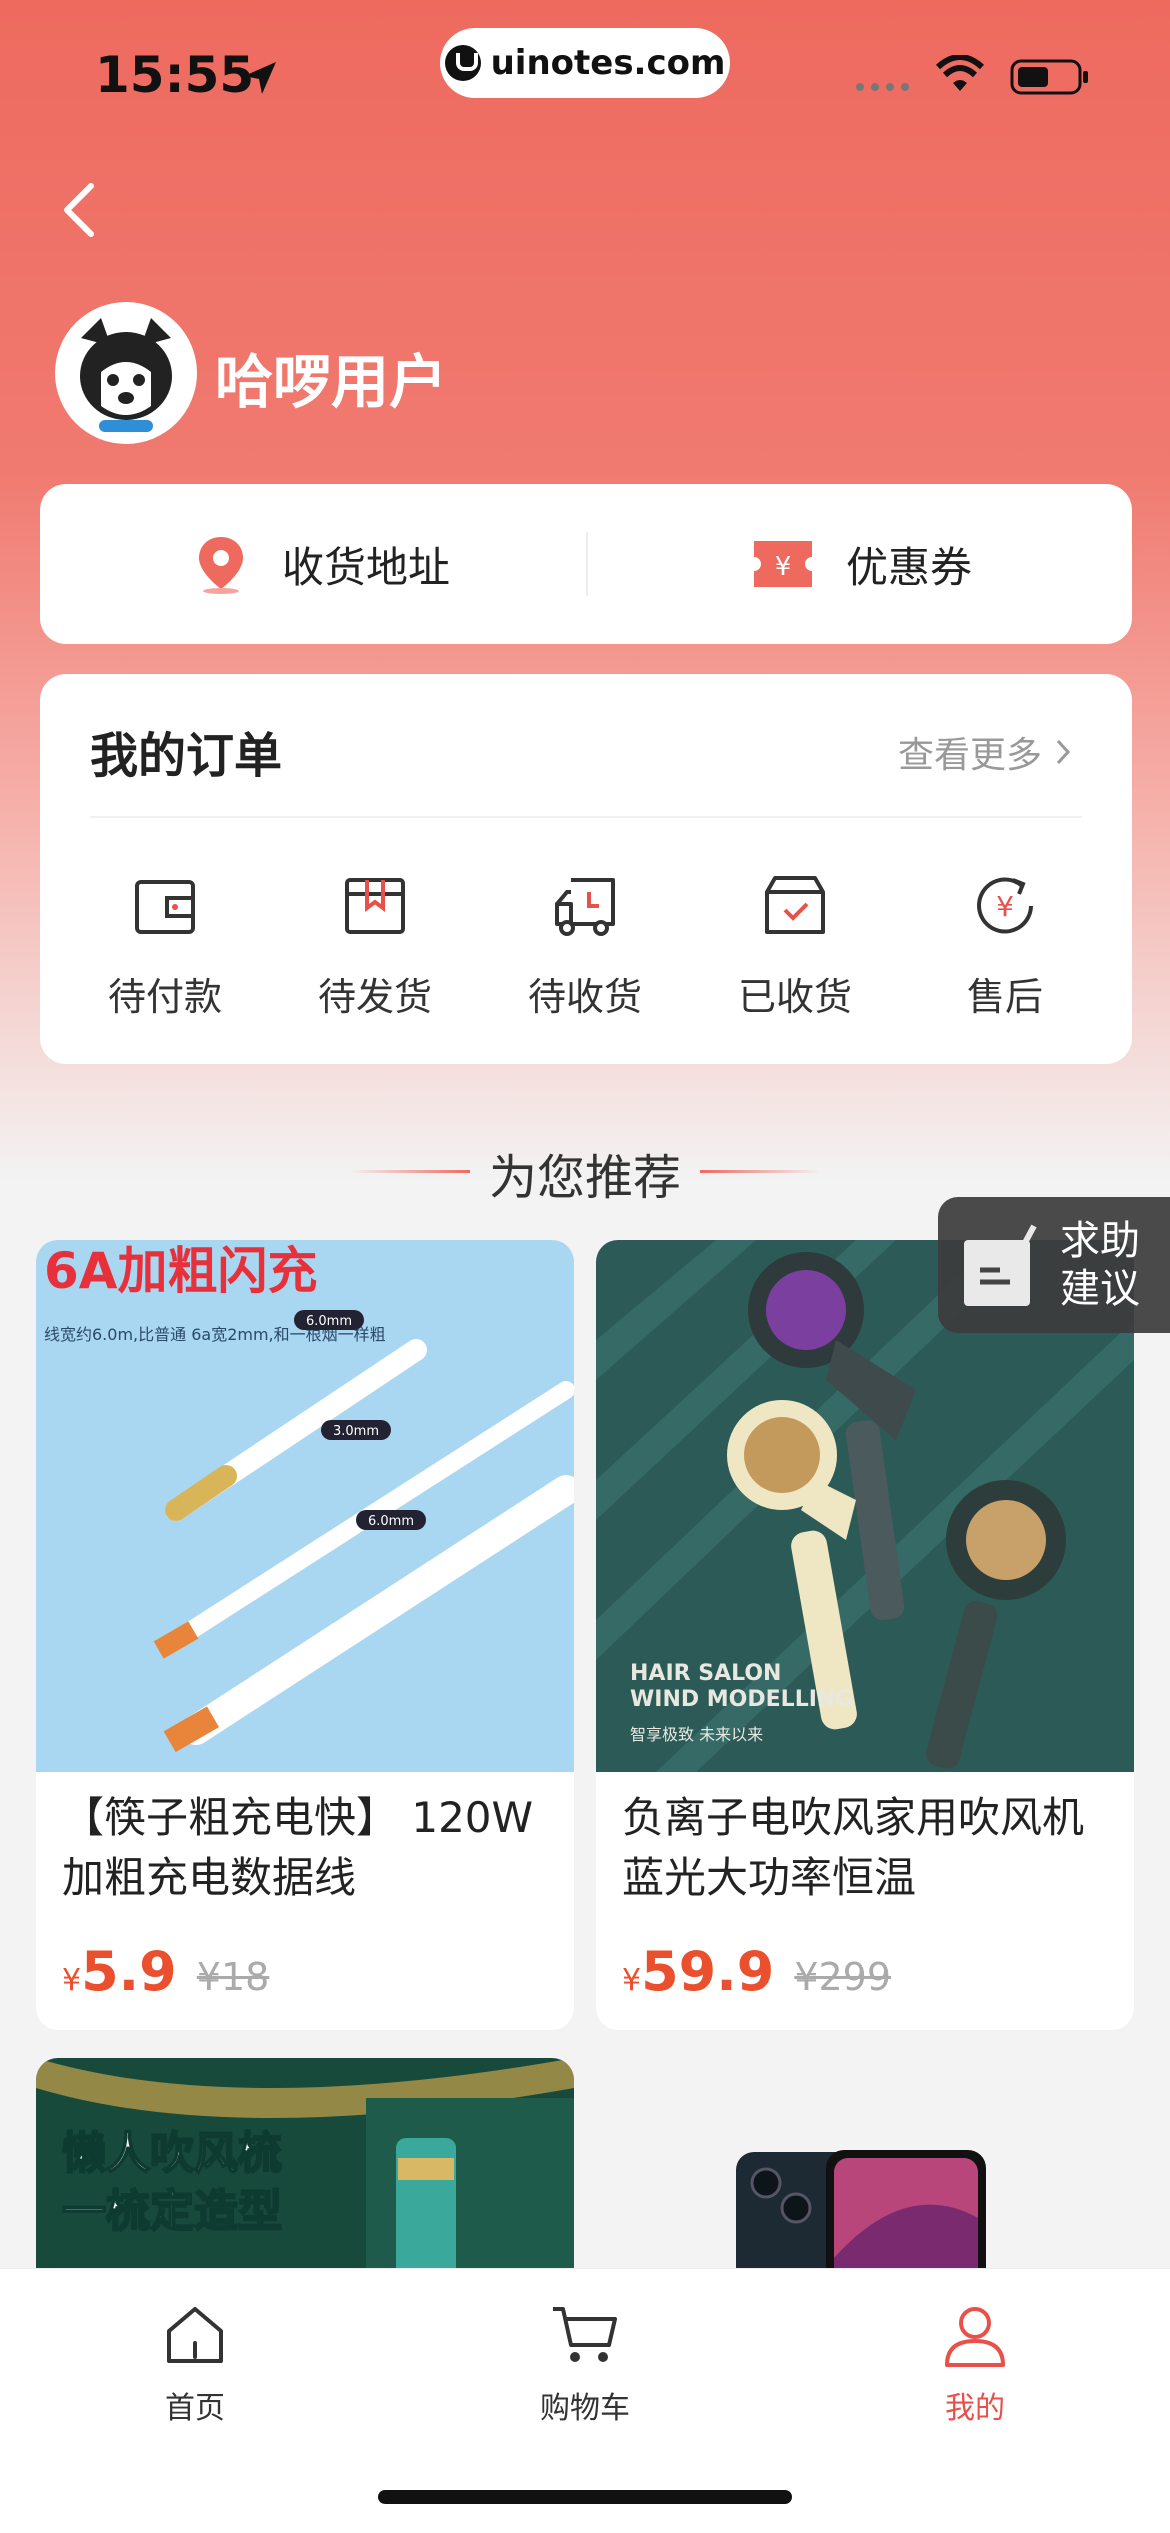  I want to click on product-card, so click(865, 2178).